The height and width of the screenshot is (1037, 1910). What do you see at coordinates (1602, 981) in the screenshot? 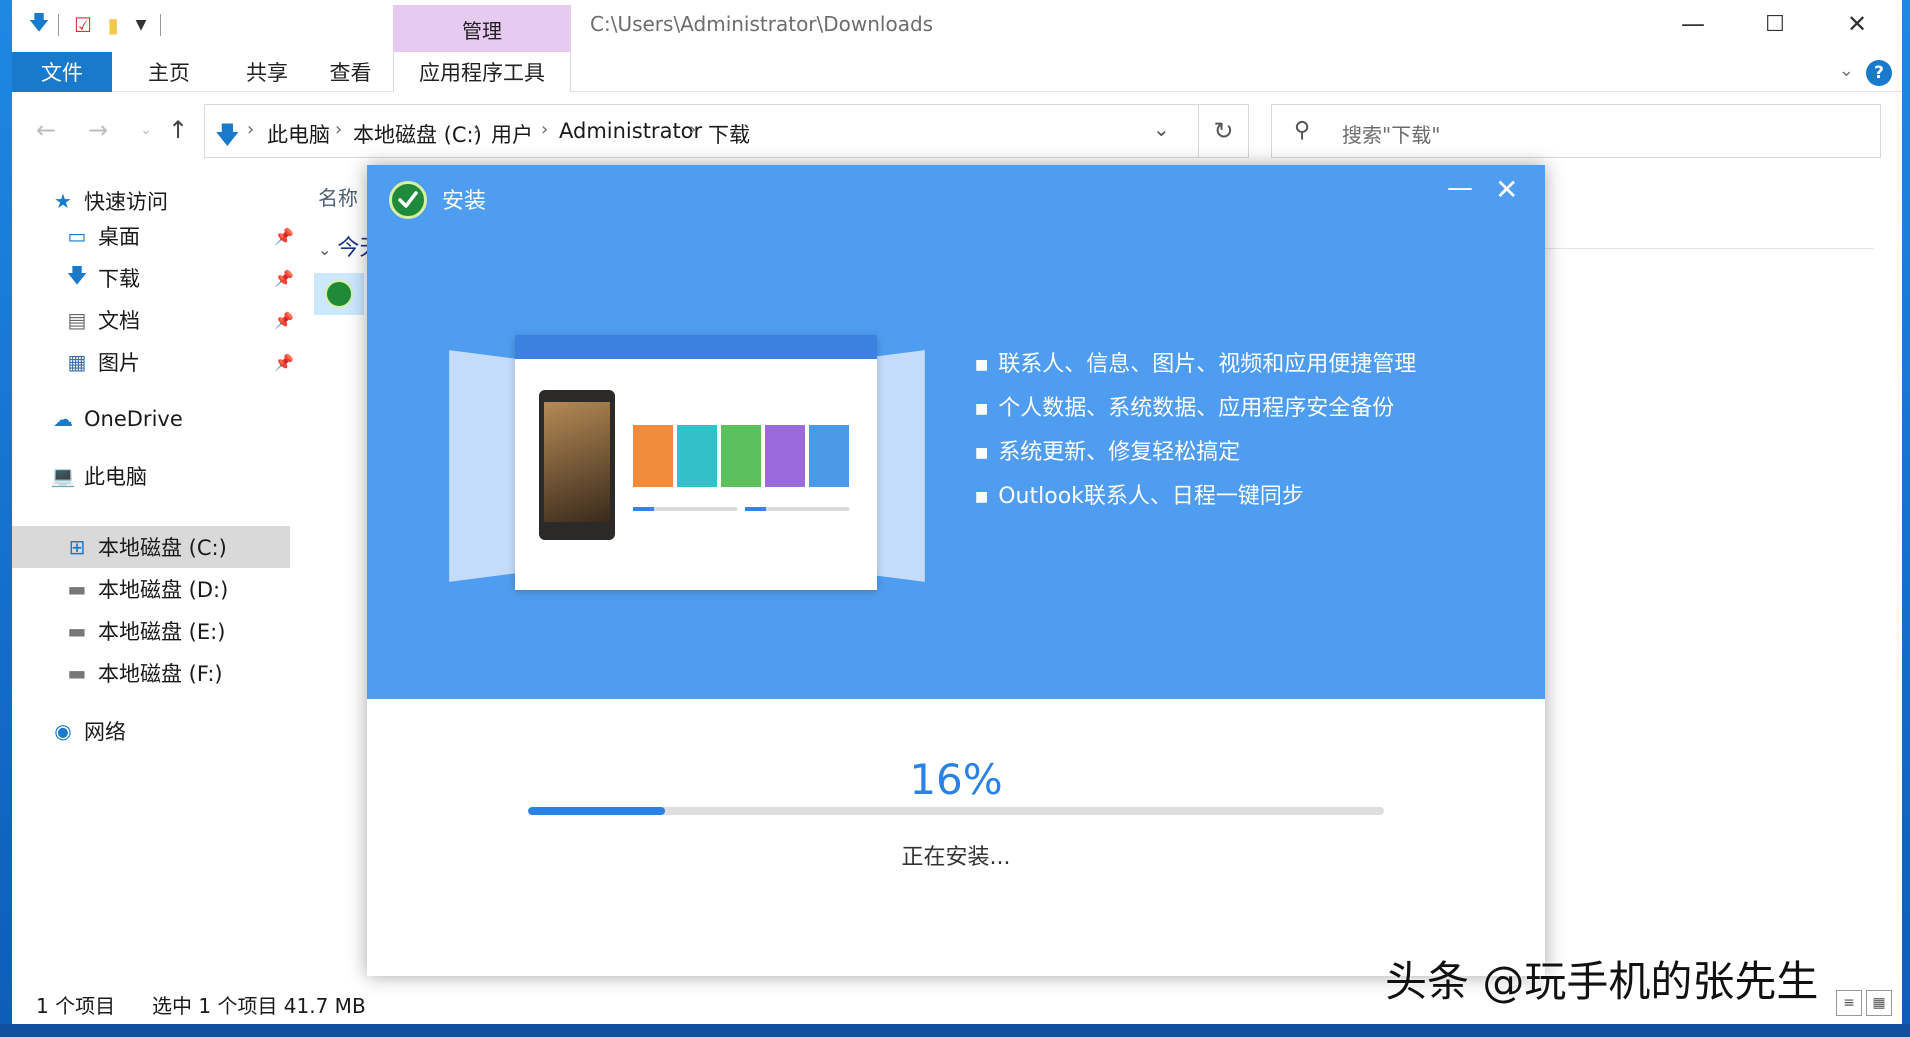
I see `watermark-text: 头条 @玩手机的张先生` at bounding box center [1602, 981].